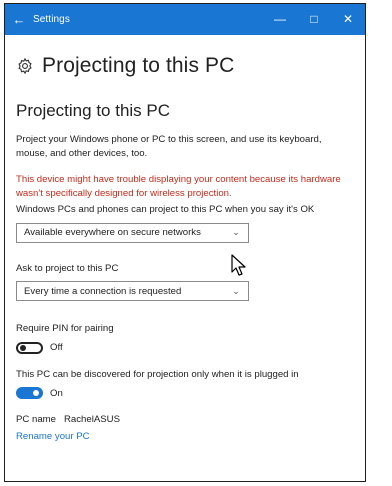 The height and width of the screenshot is (486, 392). What do you see at coordinates (280, 19) in the screenshot?
I see `minimize-button: —` at bounding box center [280, 19].